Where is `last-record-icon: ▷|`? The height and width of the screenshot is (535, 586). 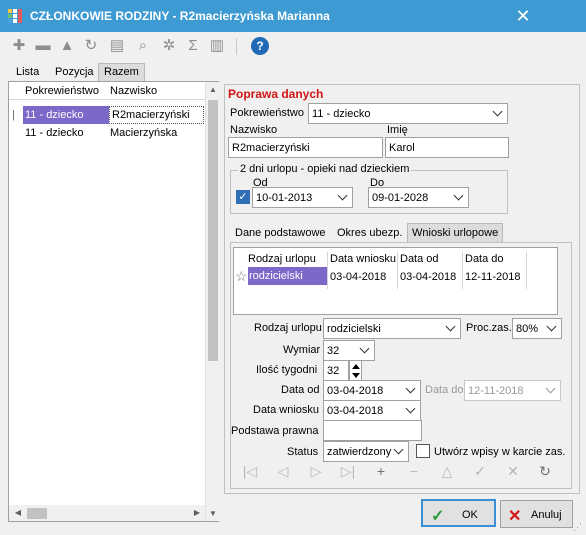 last-record-icon: ▷| is located at coordinates (348, 471).